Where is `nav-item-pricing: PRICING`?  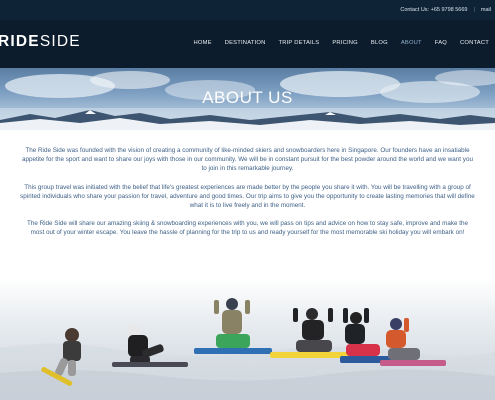 nav-item-pricing: PRICING is located at coordinates (345, 43).